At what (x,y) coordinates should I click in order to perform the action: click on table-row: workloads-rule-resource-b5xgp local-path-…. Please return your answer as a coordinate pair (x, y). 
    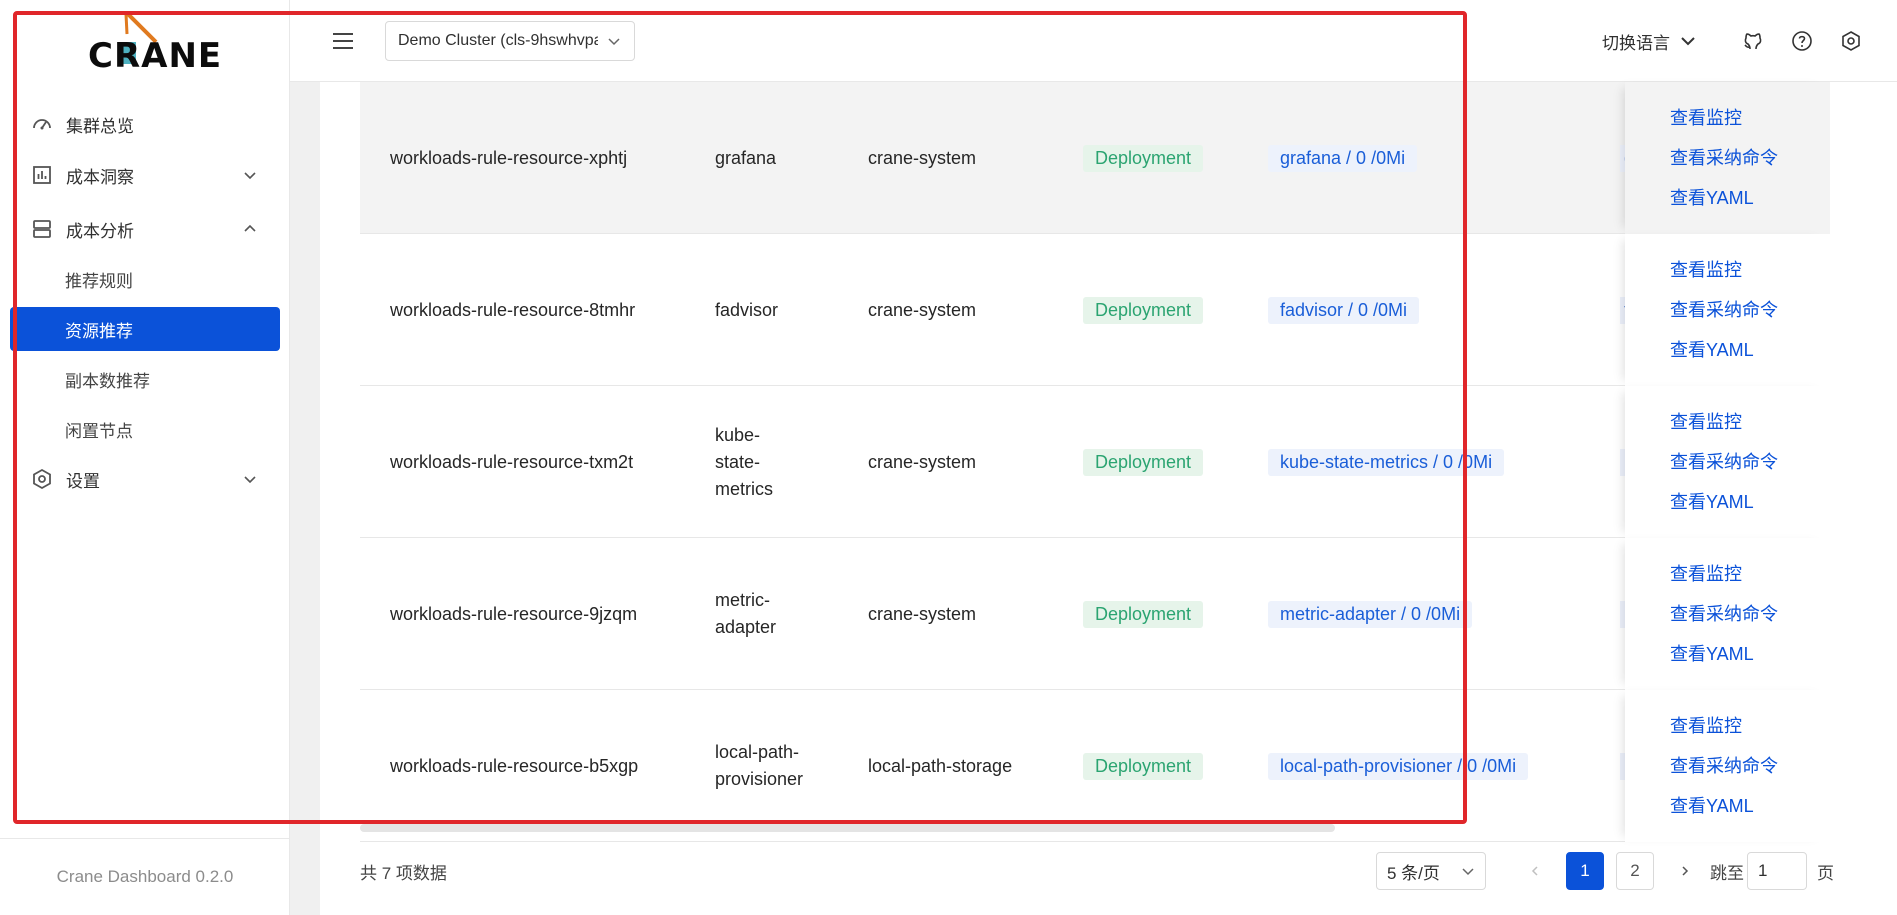
    Looking at the image, I should click on (1095, 766).